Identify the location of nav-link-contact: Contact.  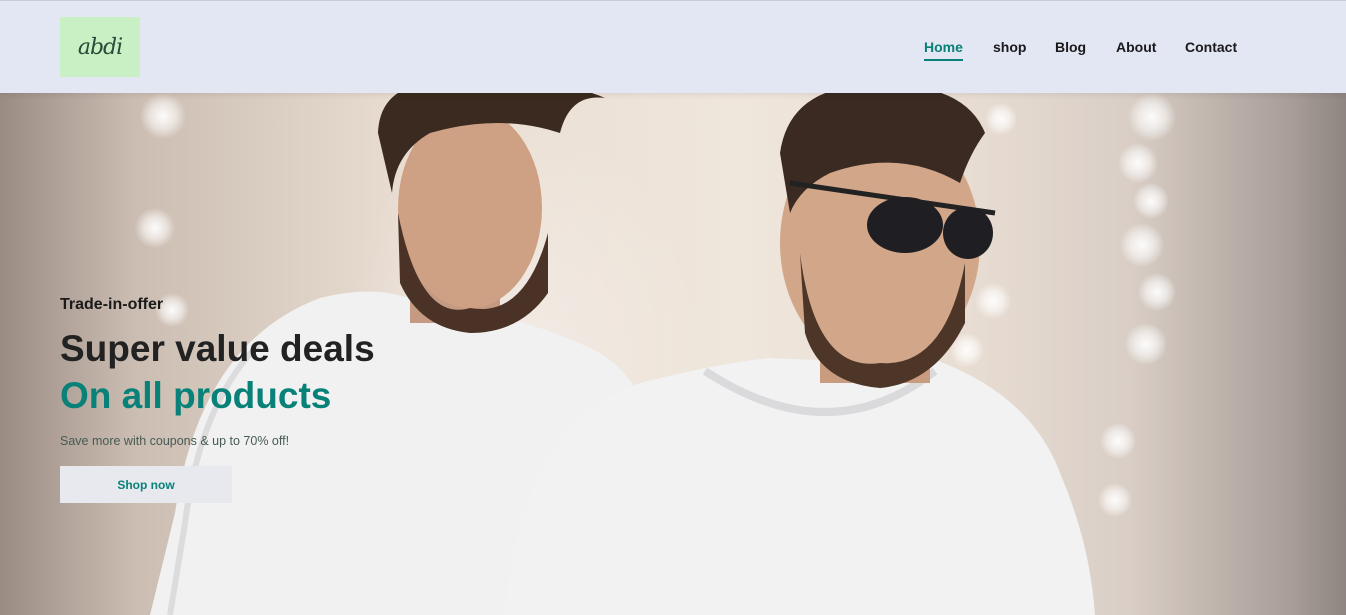
(1211, 47).